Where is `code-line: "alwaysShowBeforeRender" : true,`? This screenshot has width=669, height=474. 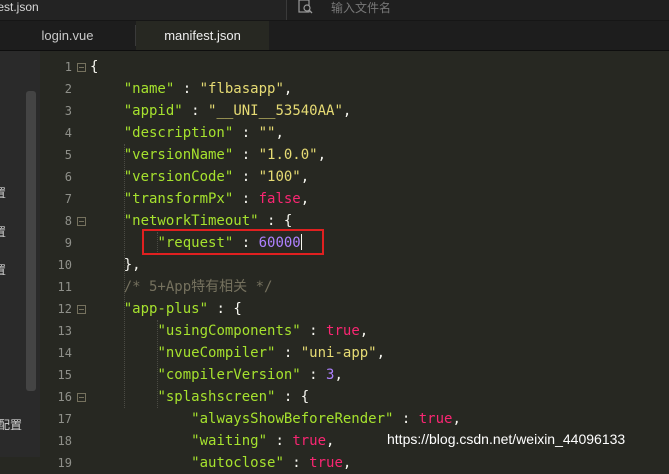 code-line: "alwaysShowBeforeRender" : true, is located at coordinates (275, 419).